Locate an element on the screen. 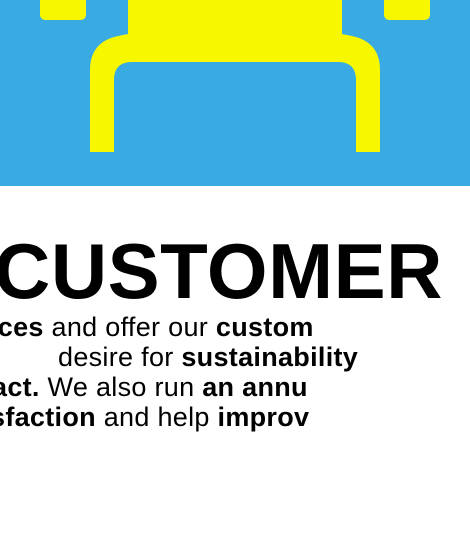  body-bold-text: improv is located at coordinates (263, 417).